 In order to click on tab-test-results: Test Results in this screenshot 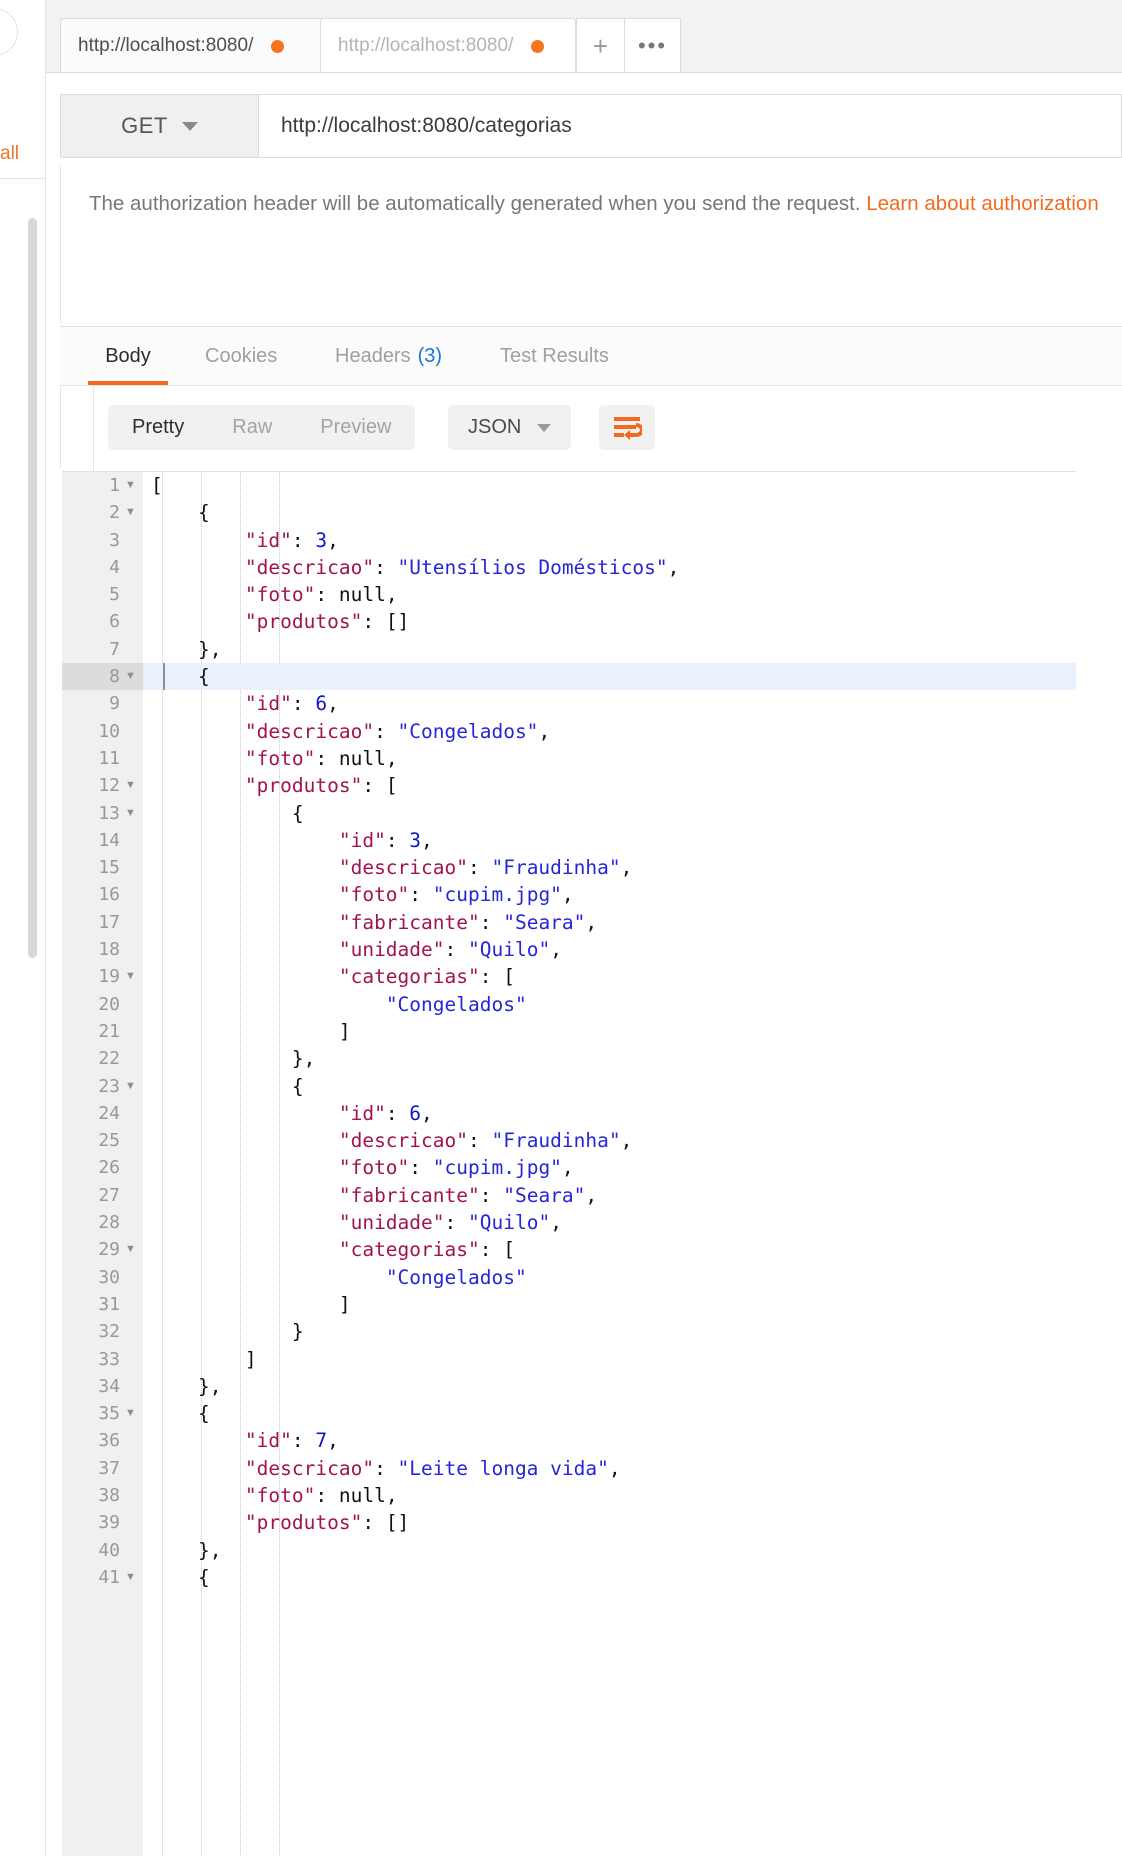, I will do `click(554, 356)`.